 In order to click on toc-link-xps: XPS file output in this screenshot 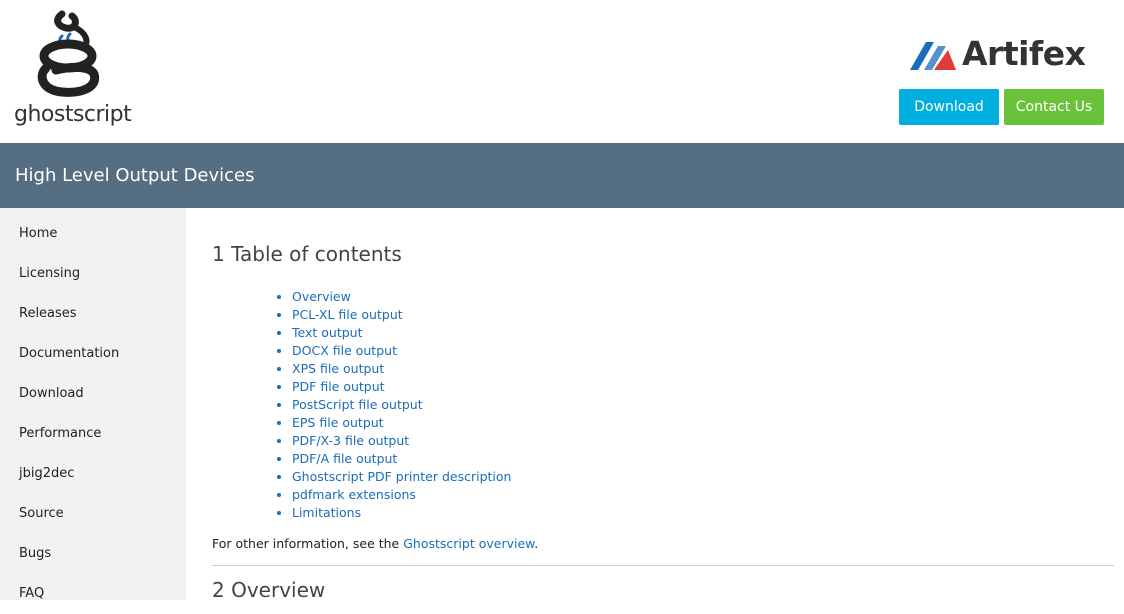, I will do `click(338, 368)`.